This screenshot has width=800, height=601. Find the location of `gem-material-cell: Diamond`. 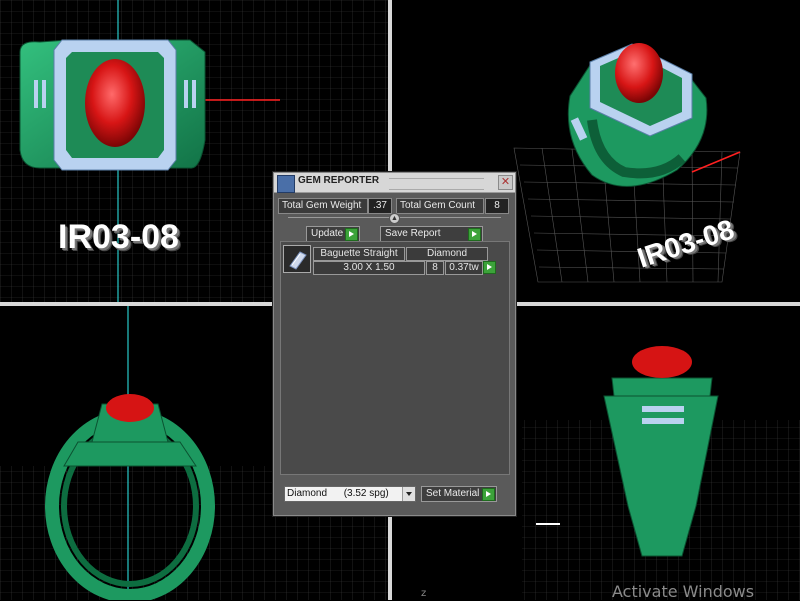

gem-material-cell: Diamond is located at coordinates (447, 254).